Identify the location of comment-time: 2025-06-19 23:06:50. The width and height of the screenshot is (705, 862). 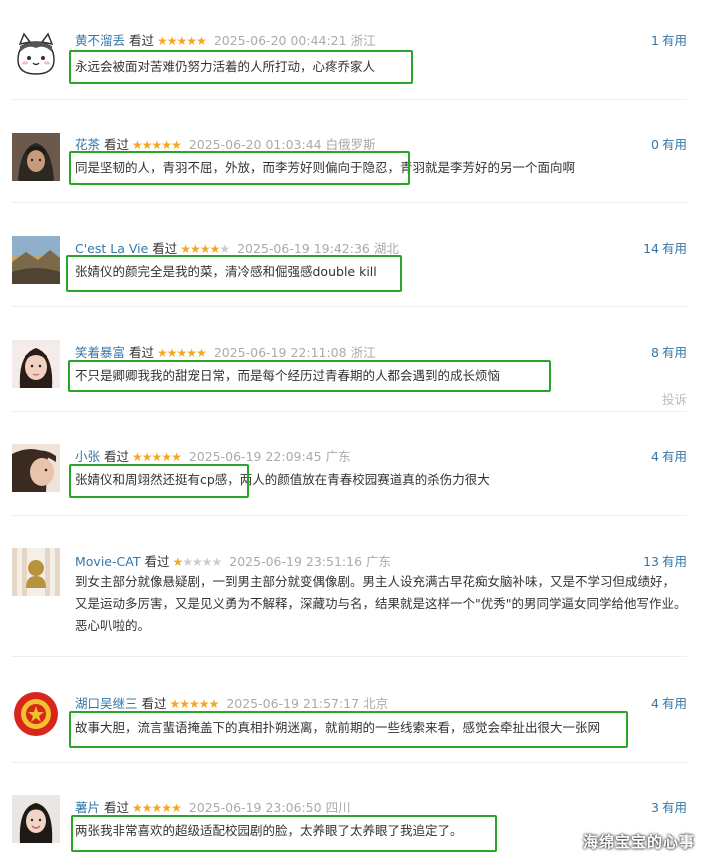
(255, 807).